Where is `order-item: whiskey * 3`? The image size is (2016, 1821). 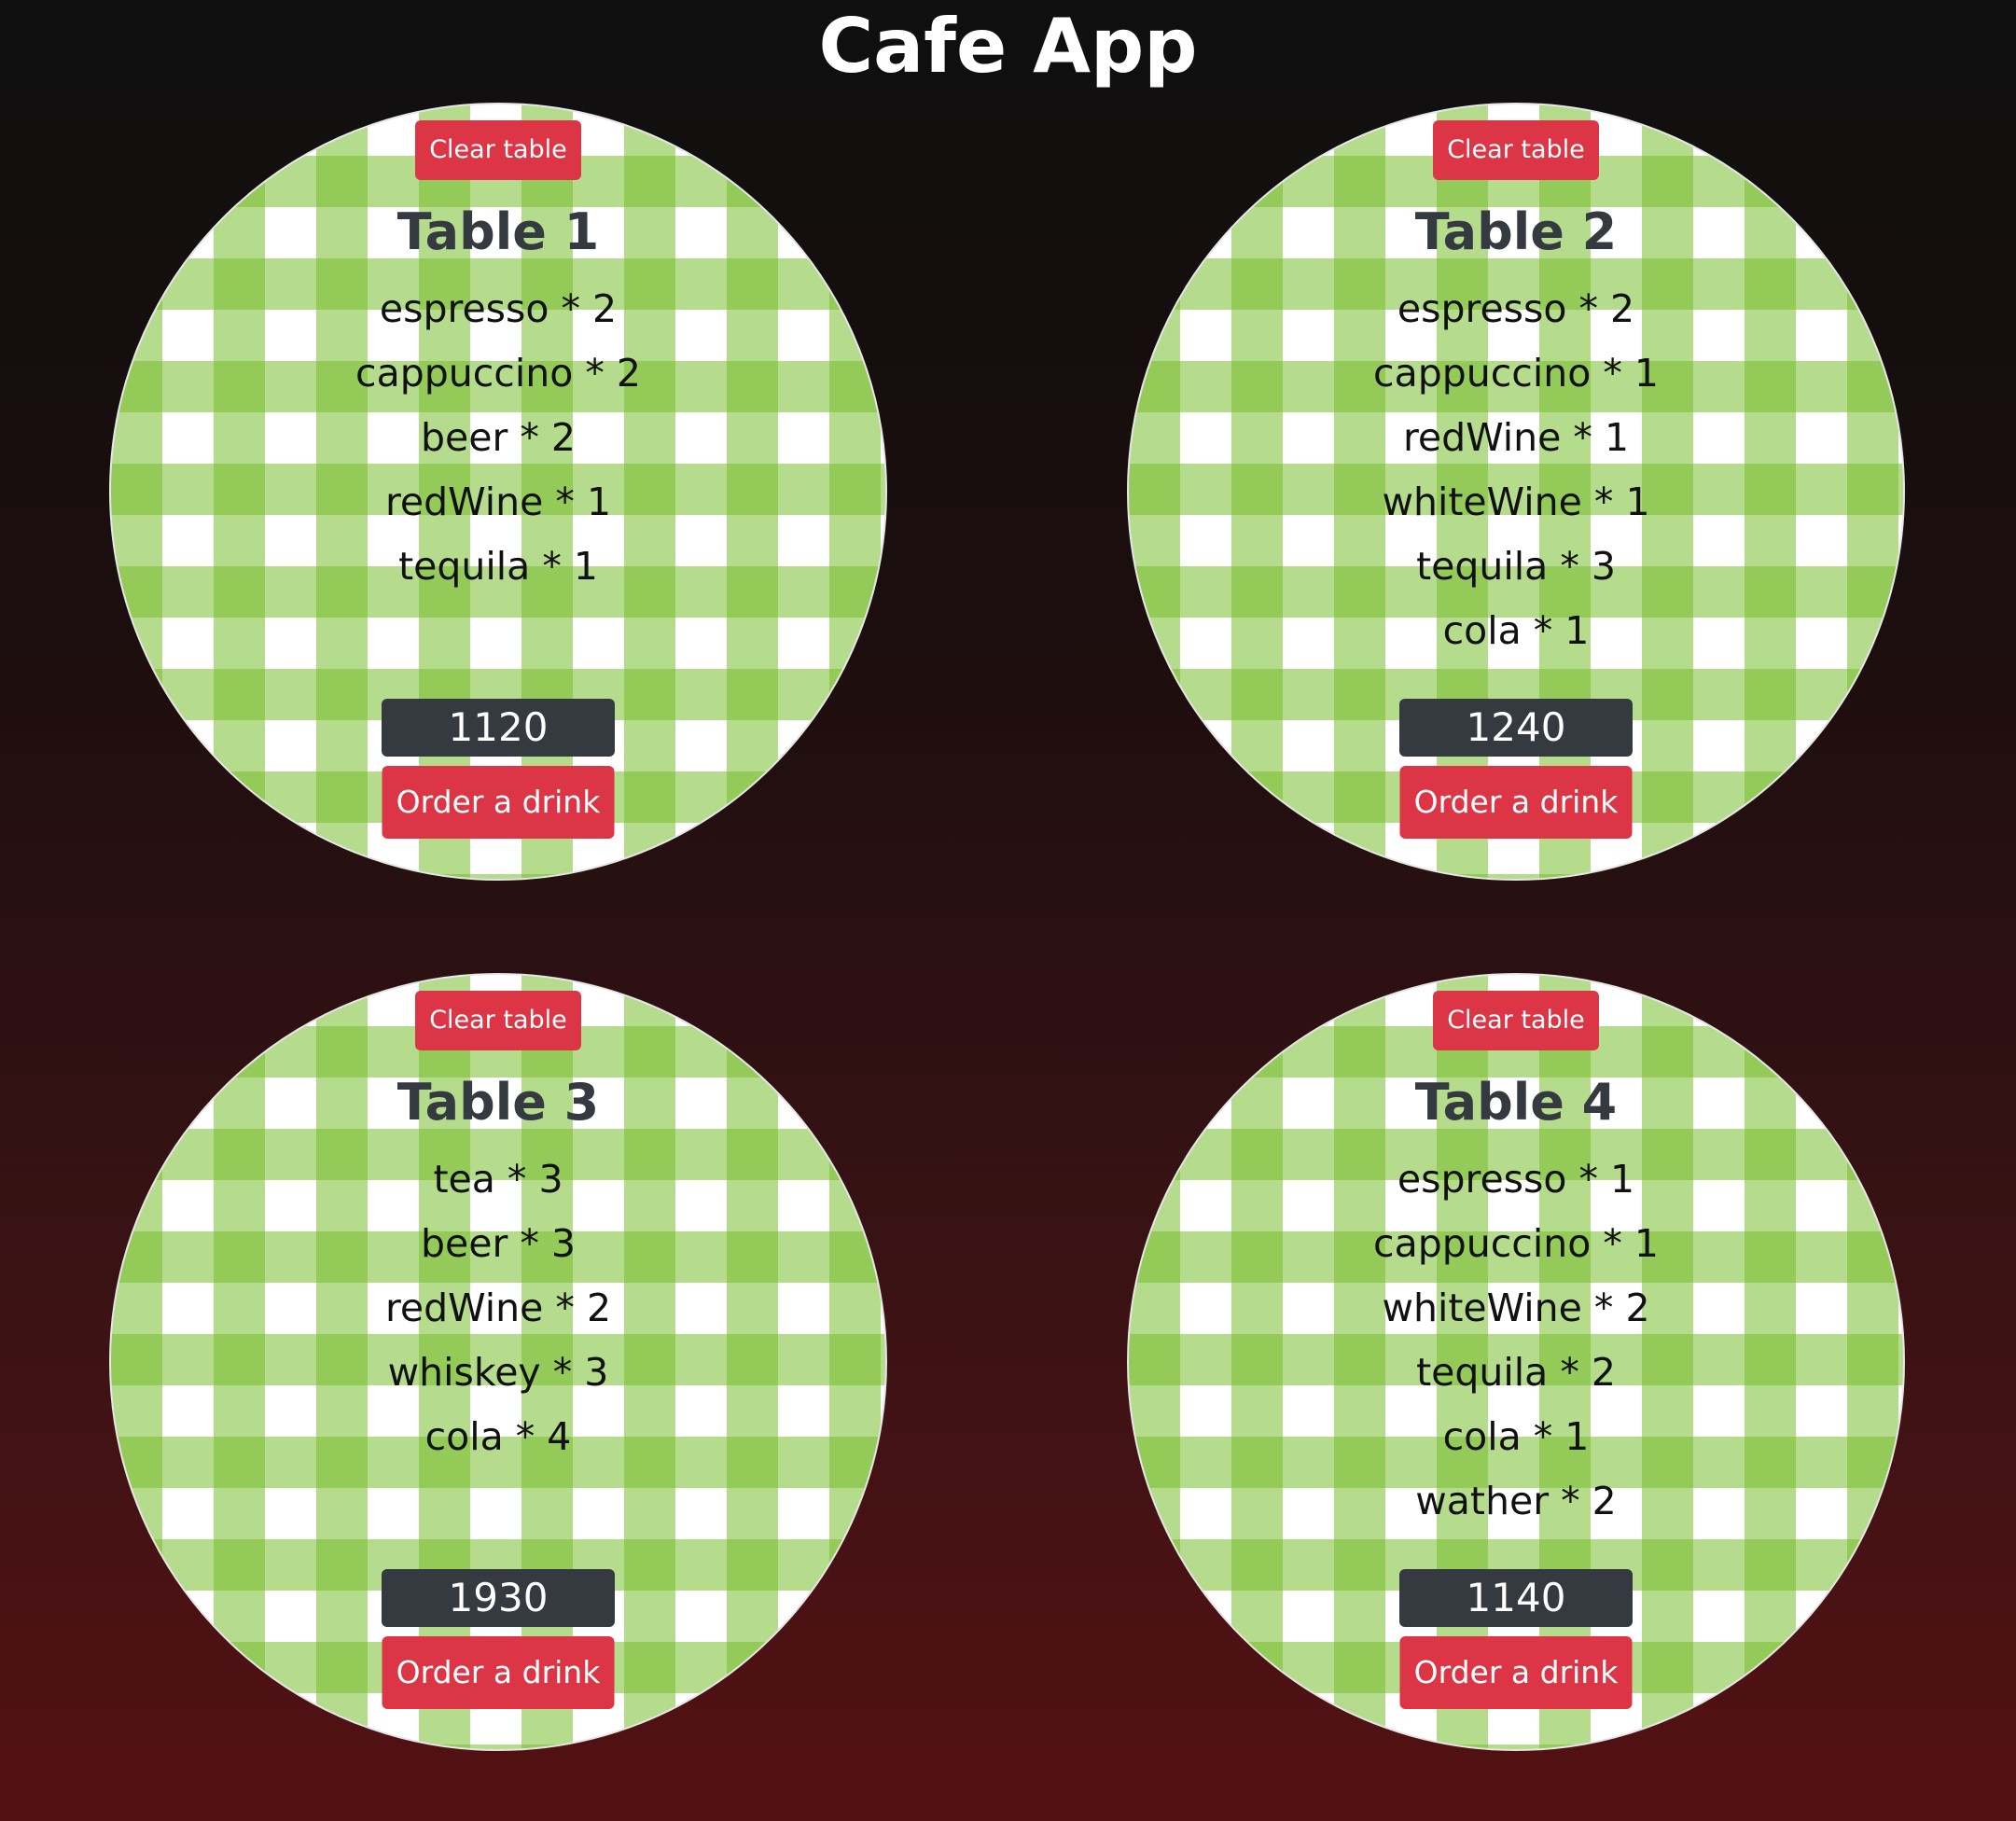 order-item: whiskey * 3 is located at coordinates (498, 1372).